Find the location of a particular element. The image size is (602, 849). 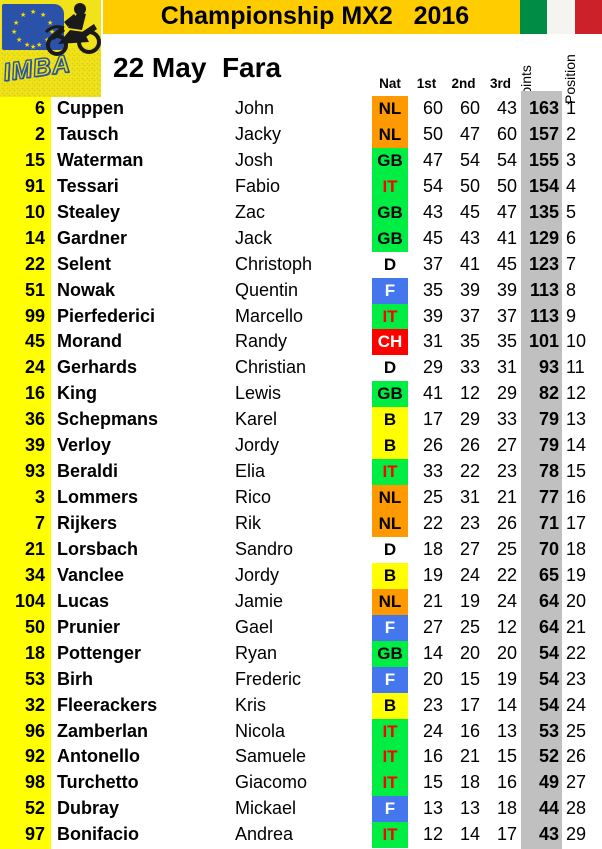

final-position: 9 is located at coordinates (571, 315).